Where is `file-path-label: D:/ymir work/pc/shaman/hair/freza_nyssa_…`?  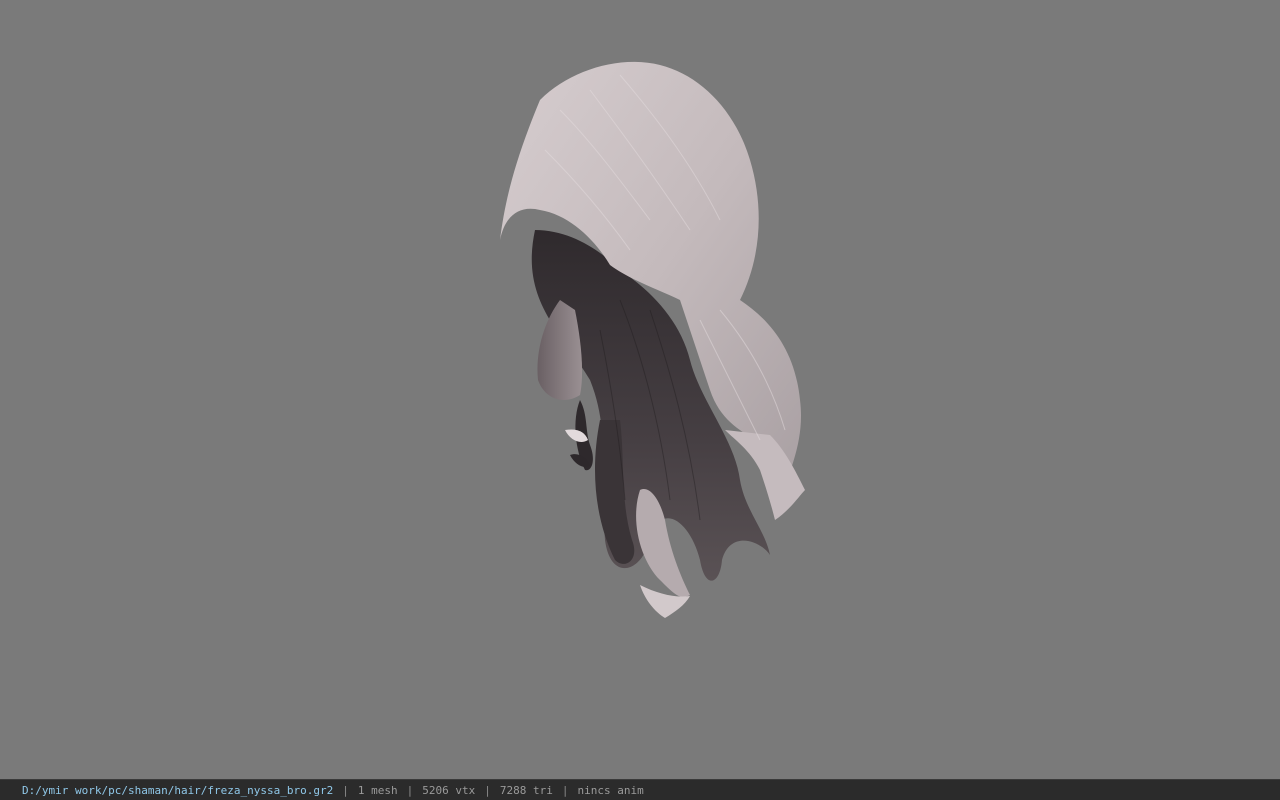
file-path-label: D:/ymir work/pc/shaman/hair/freza_nyssa_… is located at coordinates (178, 790).